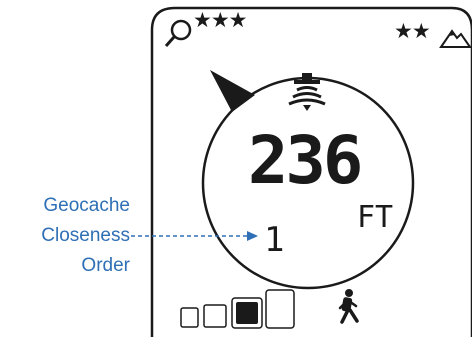  I want to click on compass-arrow-icon, so click(232, 91).